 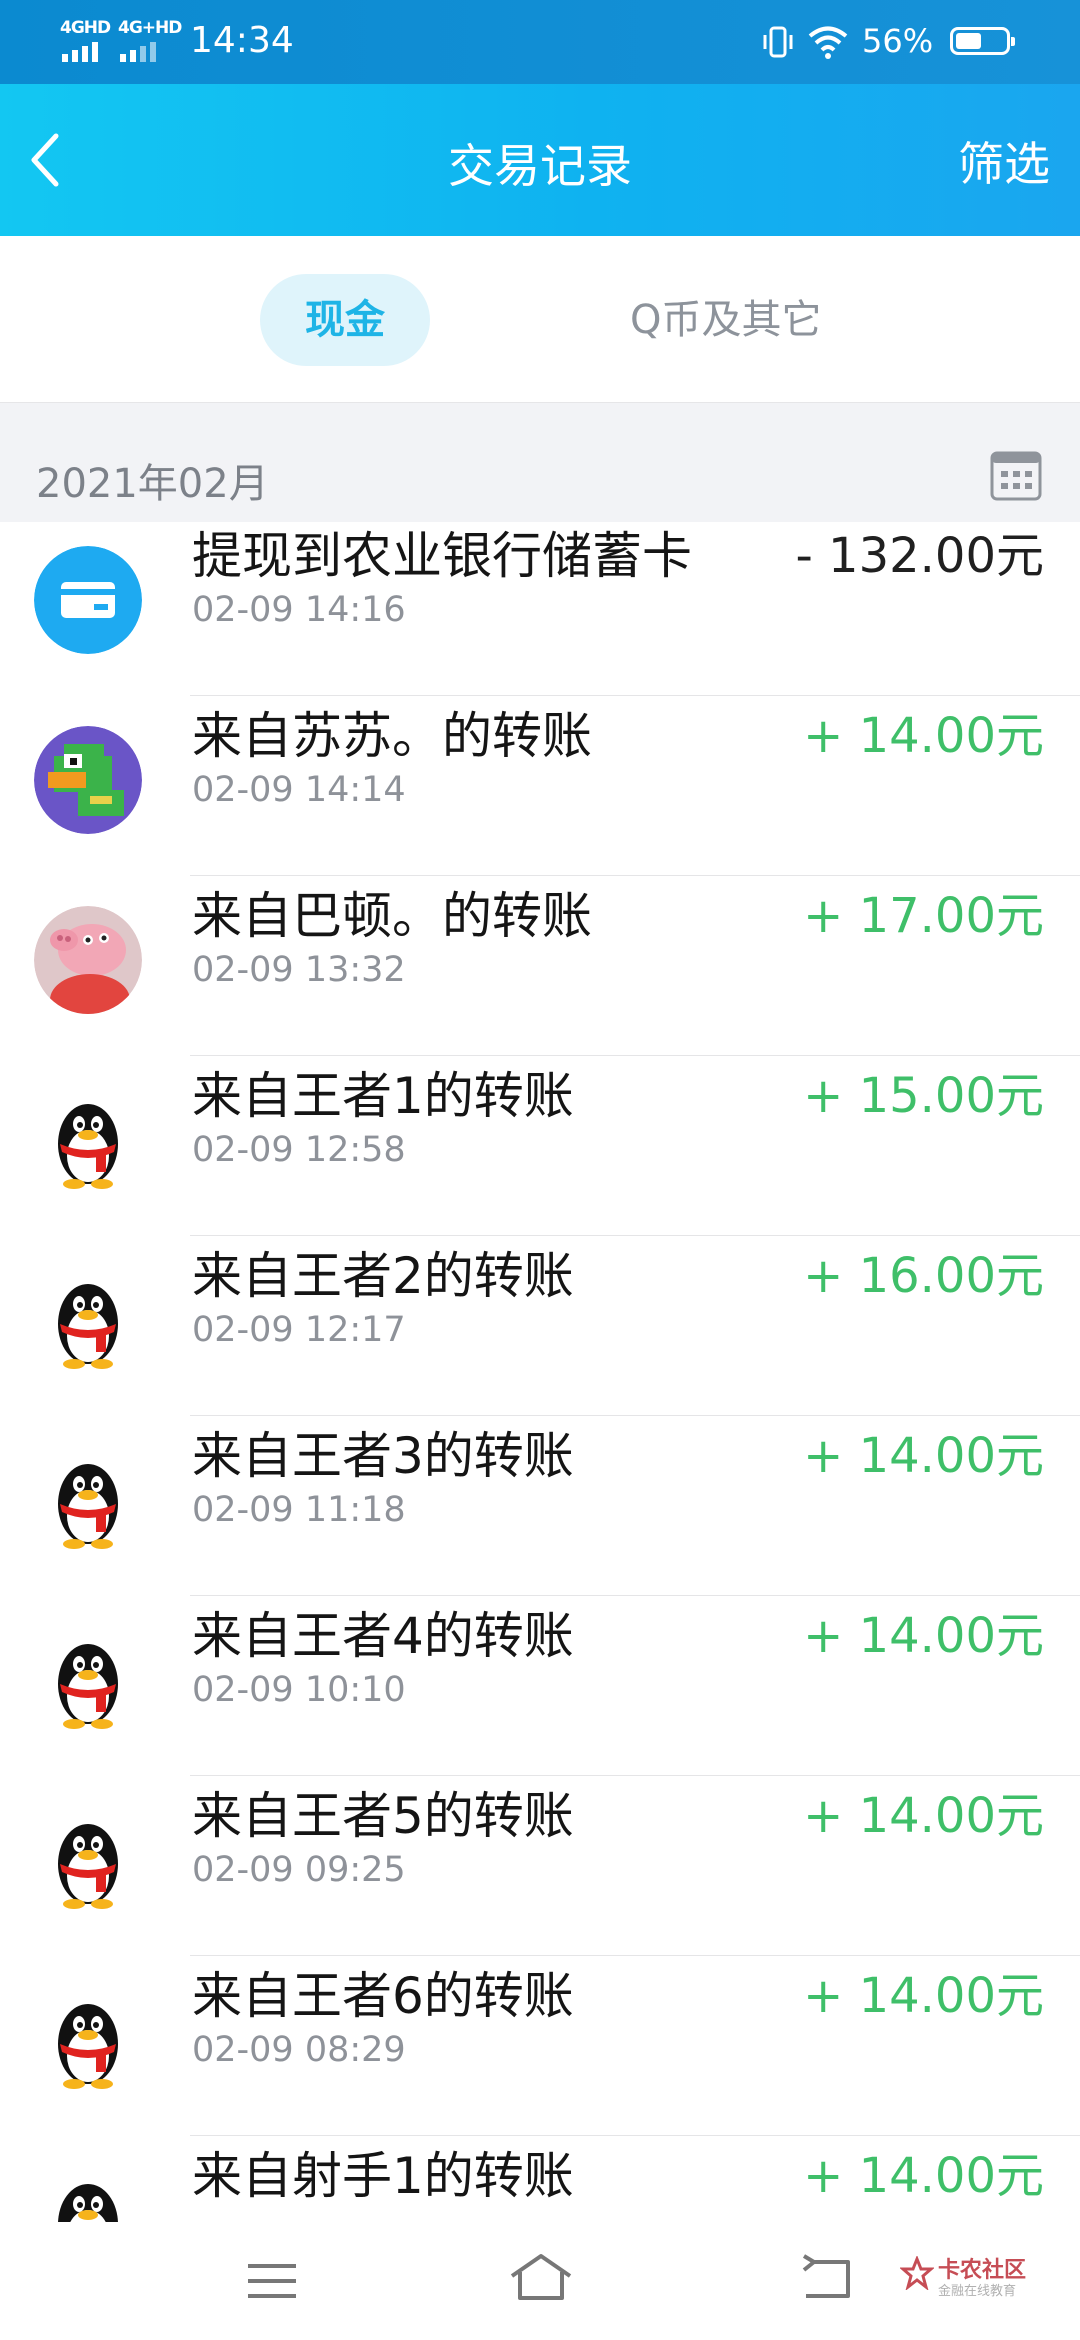 I want to click on transaction-title: 来自巴顿。的转账, so click(x=392, y=916).